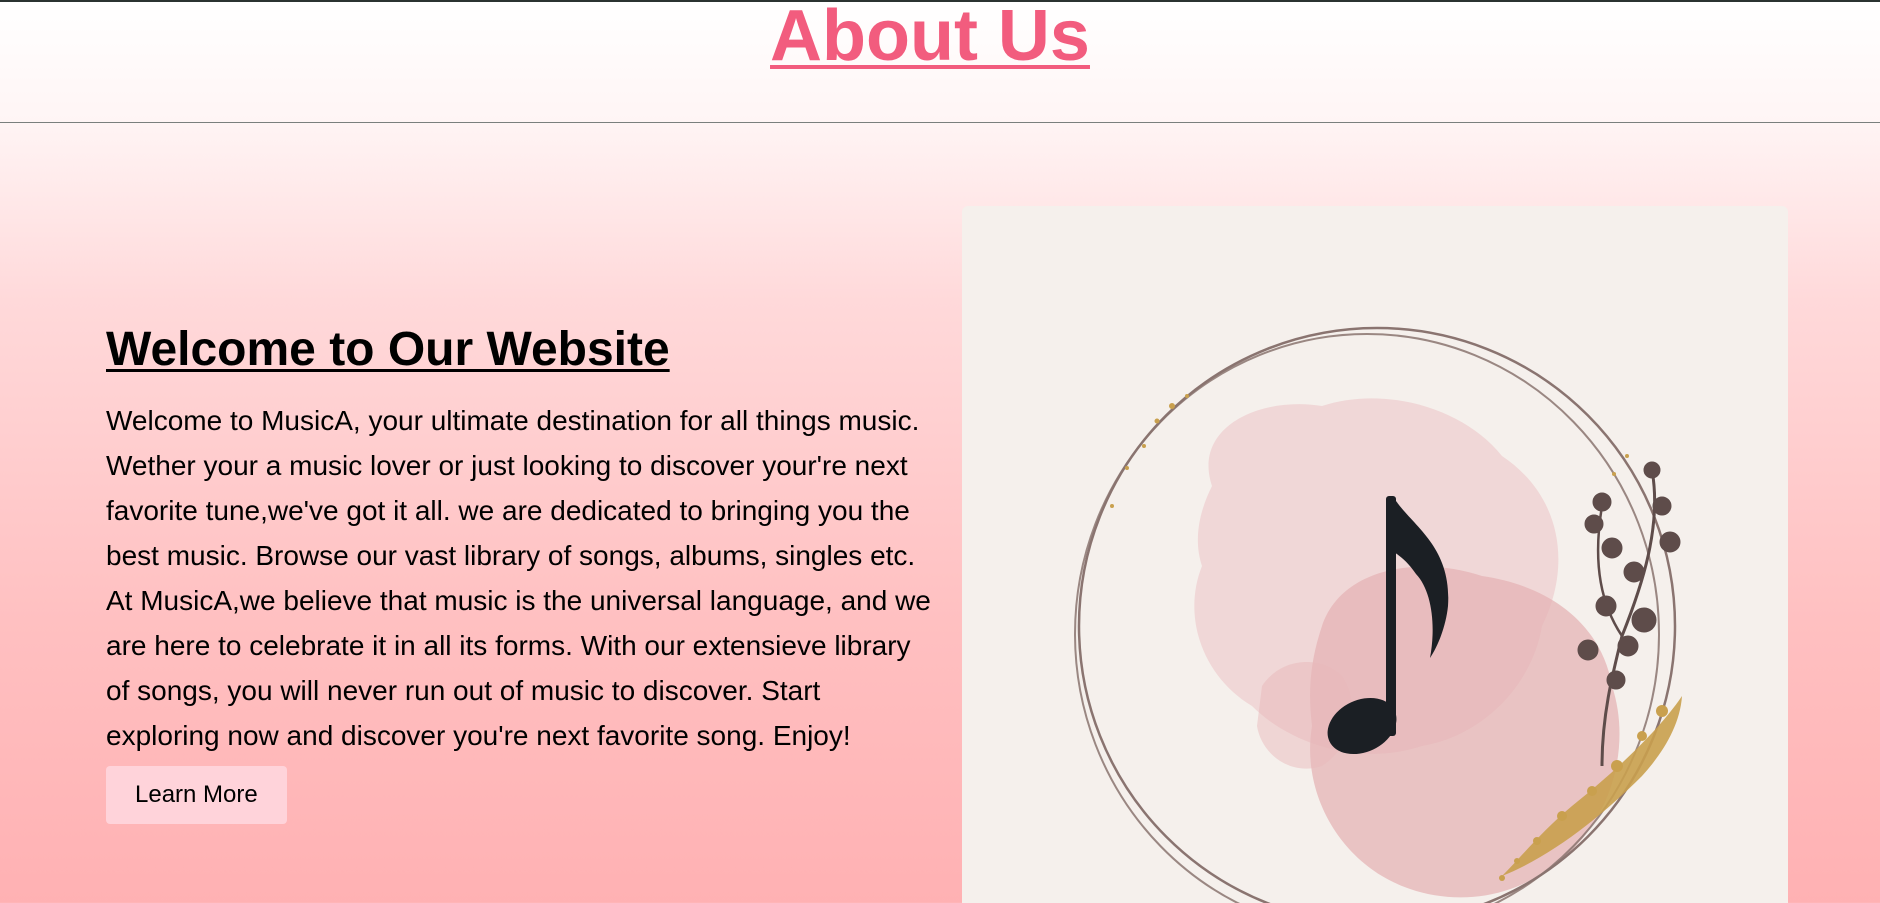 The image size is (1880, 903). I want to click on page-header: About Us, so click(940, 61).